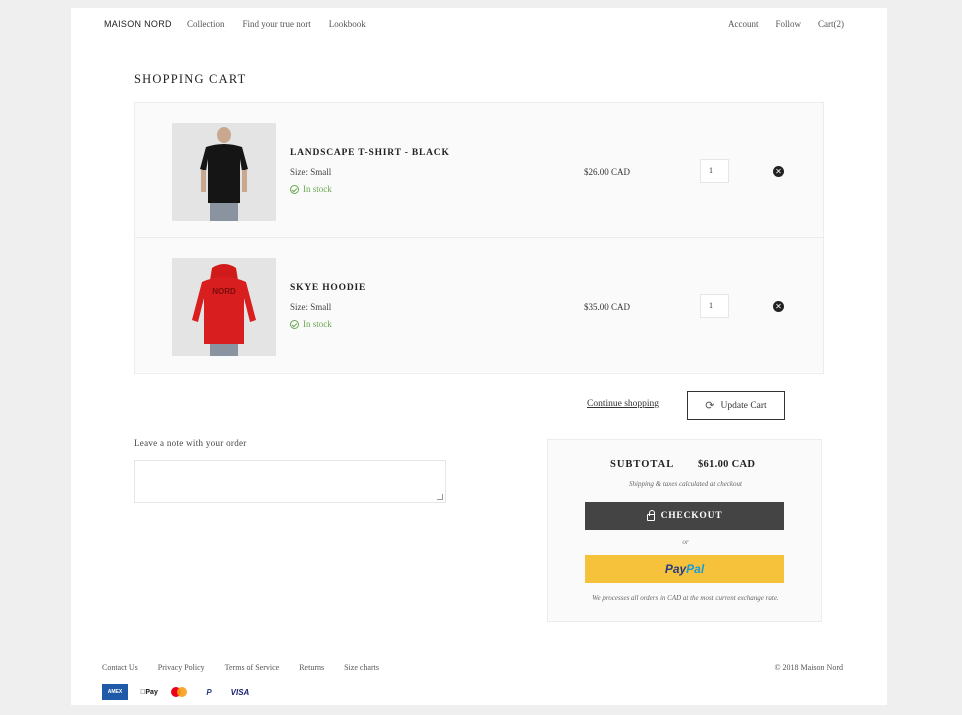 The width and height of the screenshot is (962, 715). Describe the element at coordinates (328, 288) in the screenshot. I see `item-name: SKYE HOODIE` at that location.